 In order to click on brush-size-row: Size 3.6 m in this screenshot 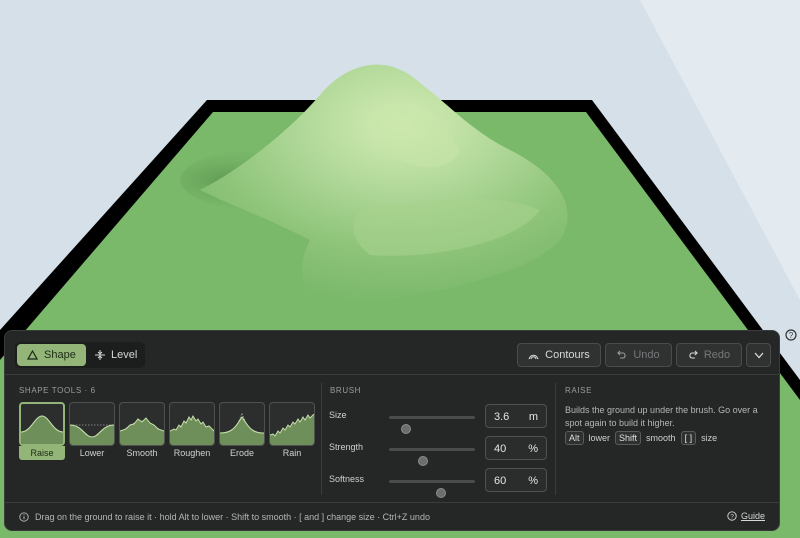, I will do `click(439, 419)`.